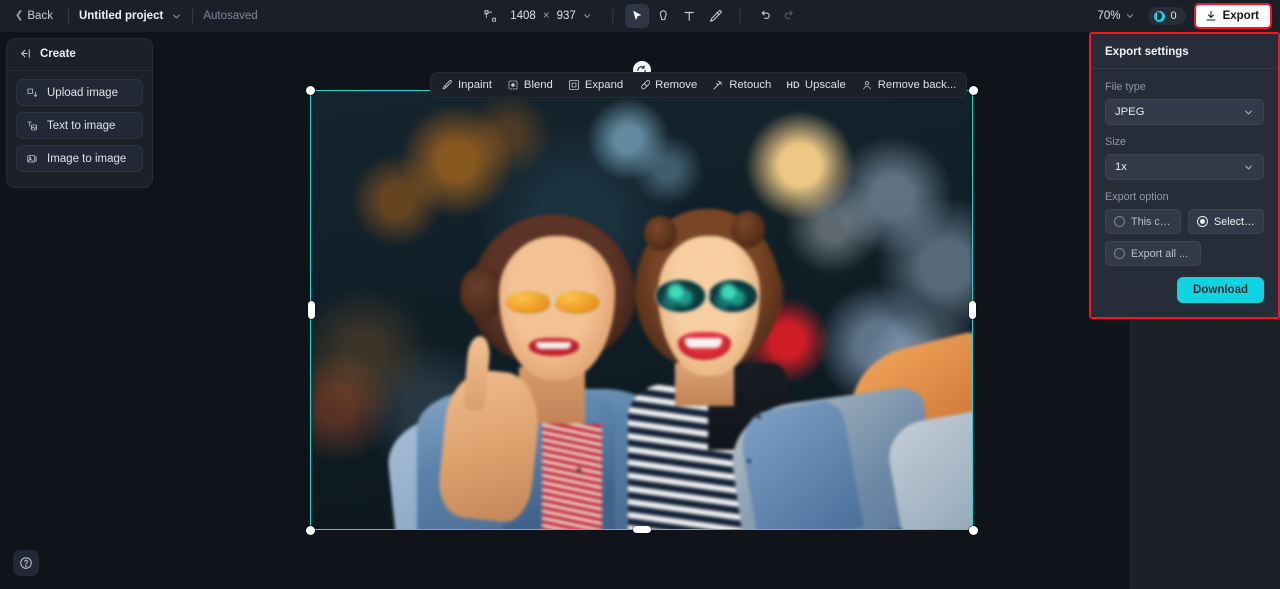 This screenshot has width=1280, height=589. What do you see at coordinates (825, 85) in the screenshot?
I see `tool-upscale-label: Upscale` at bounding box center [825, 85].